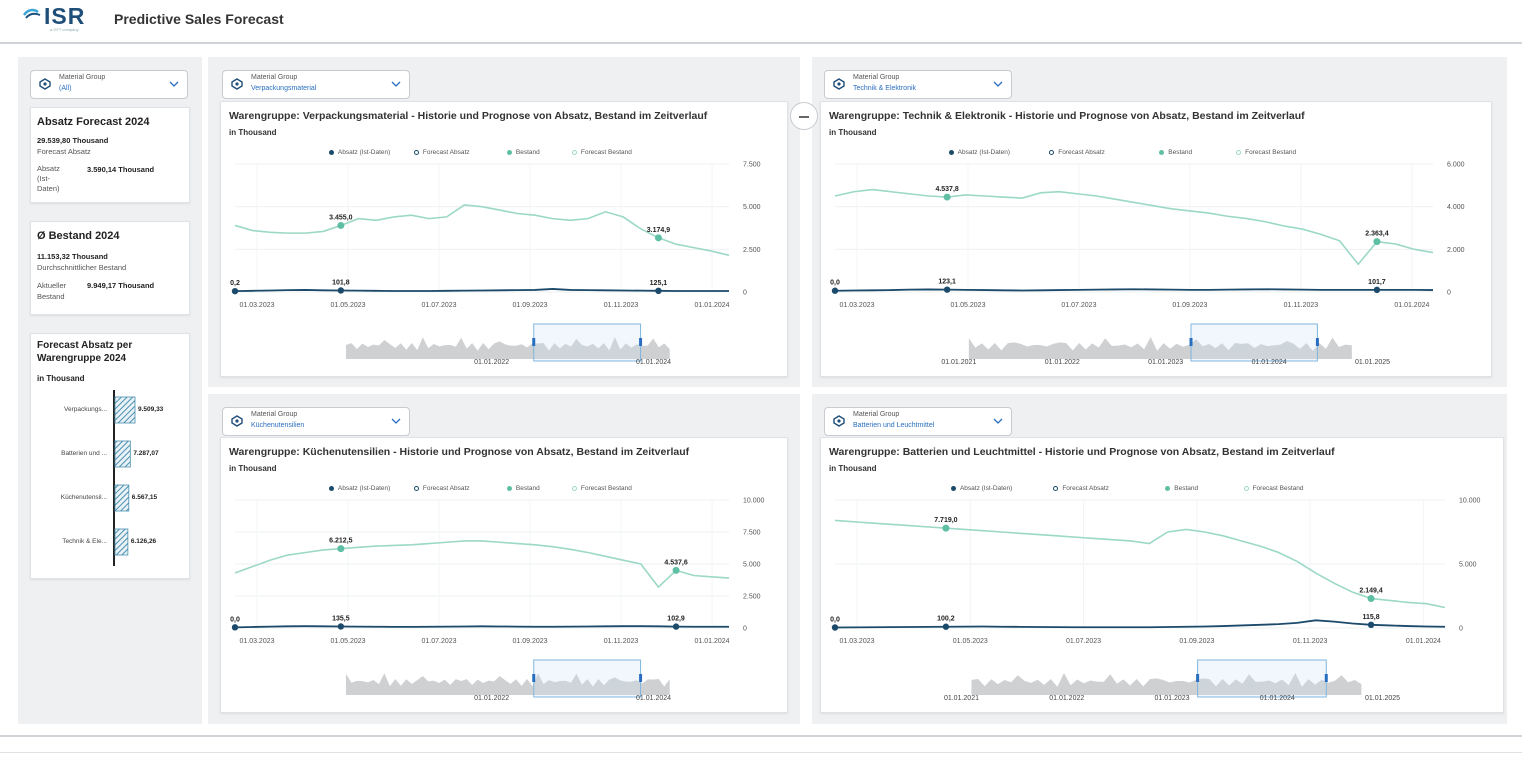 The height and width of the screenshot is (773, 1536). I want to click on collapse-button, so click(804, 116).